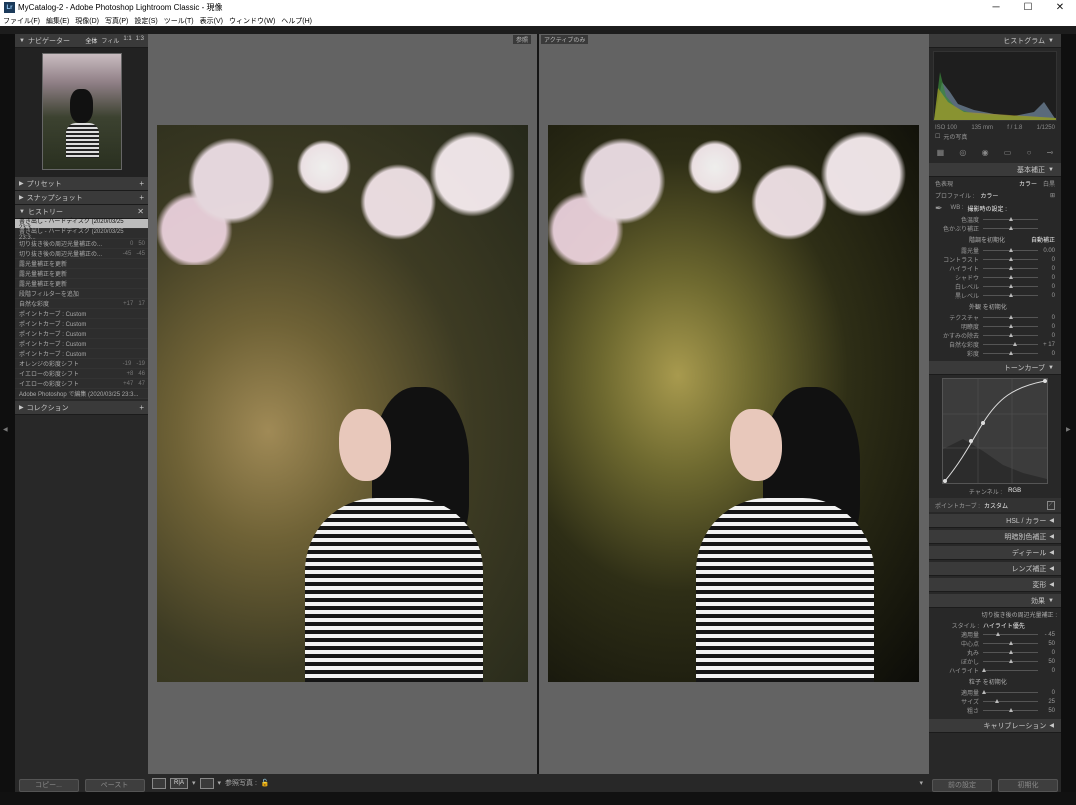 The width and height of the screenshot is (1076, 805). Describe the element at coordinates (995, 368) in the screenshot. I see `tonecurve-header: トーンカーブ ▼` at that location.